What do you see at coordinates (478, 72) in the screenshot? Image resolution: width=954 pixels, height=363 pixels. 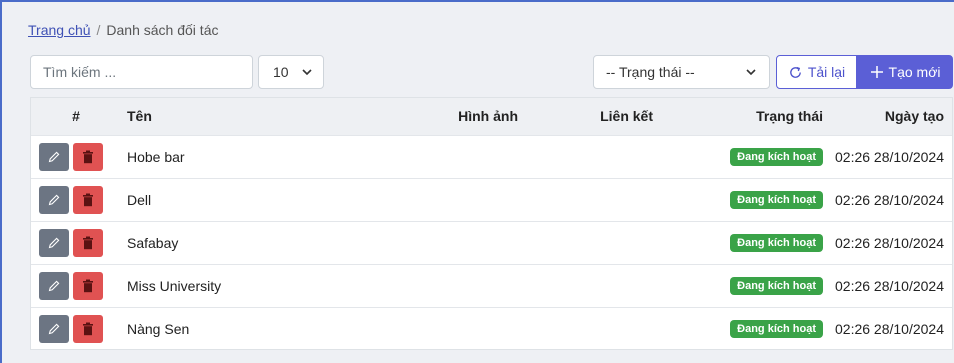 I see `toolbar: 10 -- Trạng thái -- Tải lại Tạo mới` at bounding box center [478, 72].